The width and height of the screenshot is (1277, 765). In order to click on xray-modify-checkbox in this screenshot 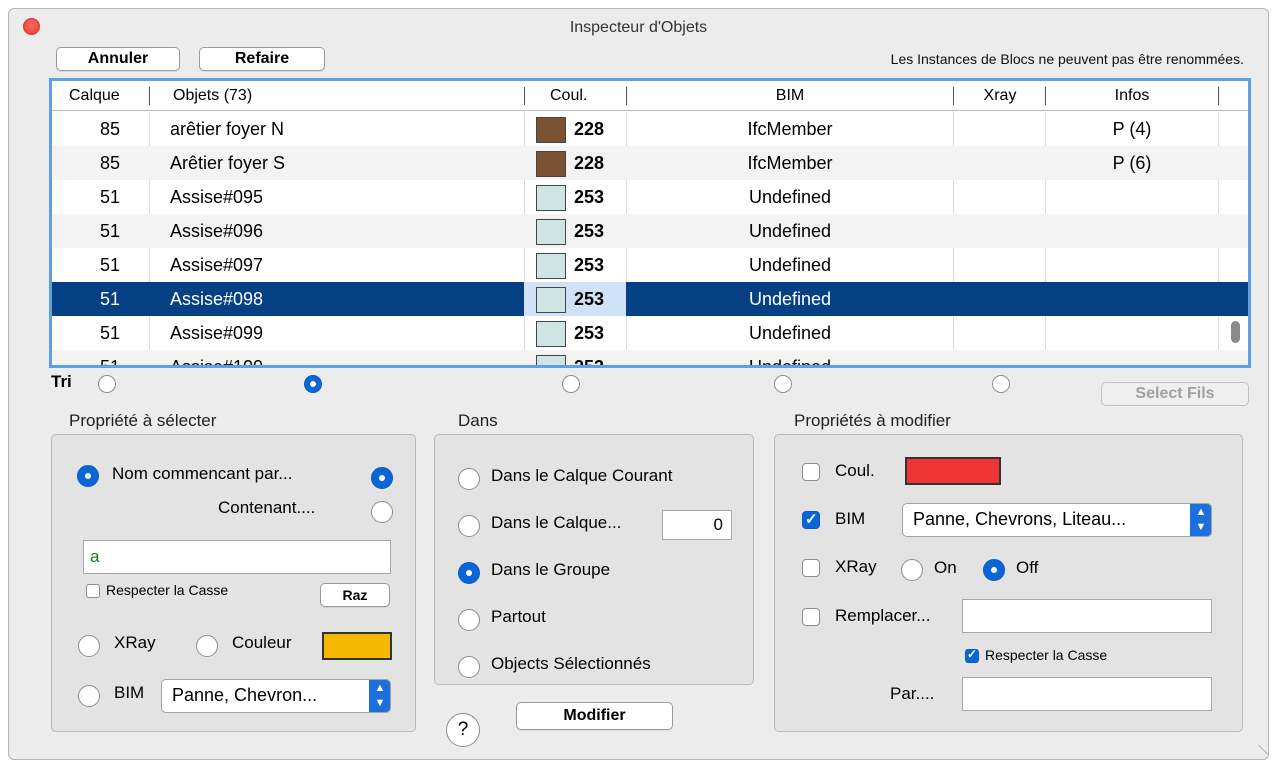, I will do `click(811, 568)`.